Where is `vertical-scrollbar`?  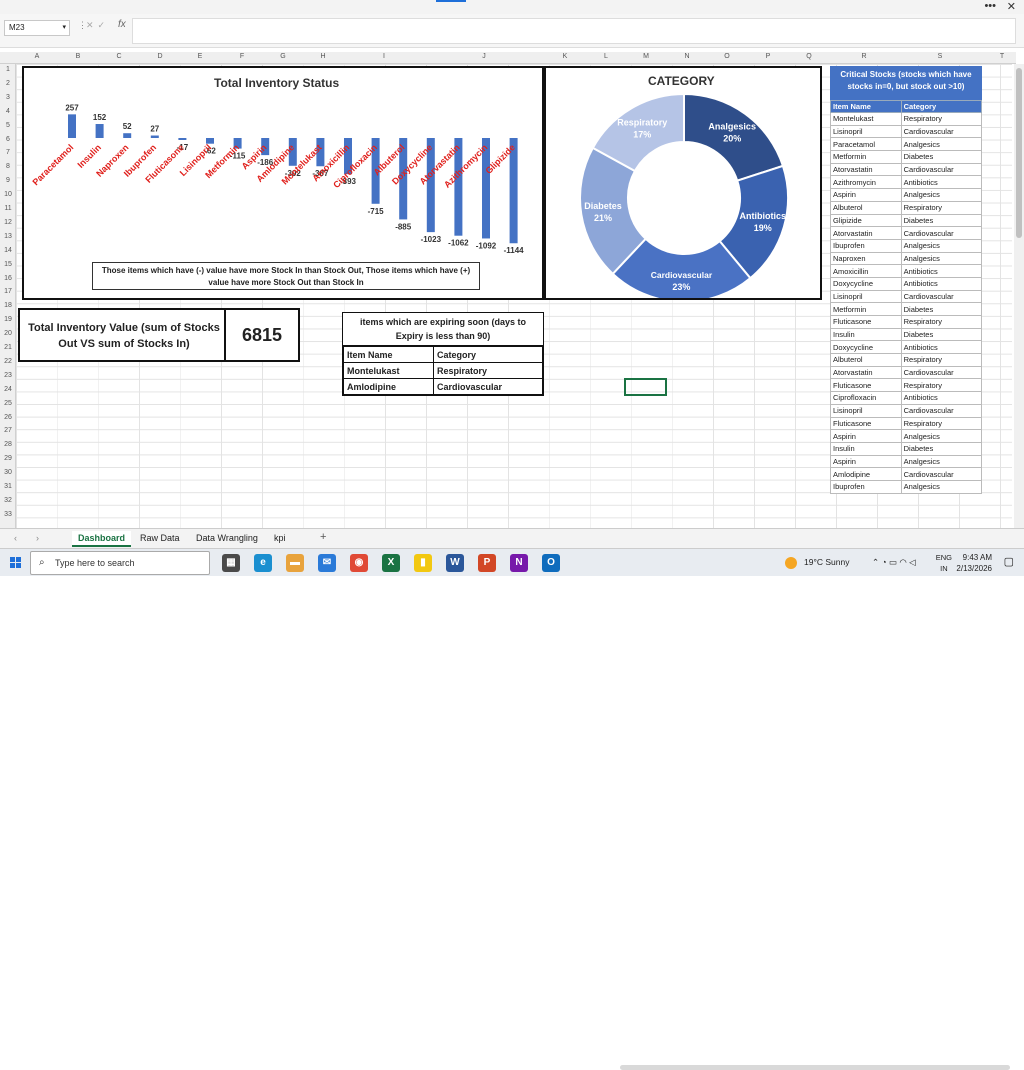
vertical-scrollbar is located at coordinates (1019, 296).